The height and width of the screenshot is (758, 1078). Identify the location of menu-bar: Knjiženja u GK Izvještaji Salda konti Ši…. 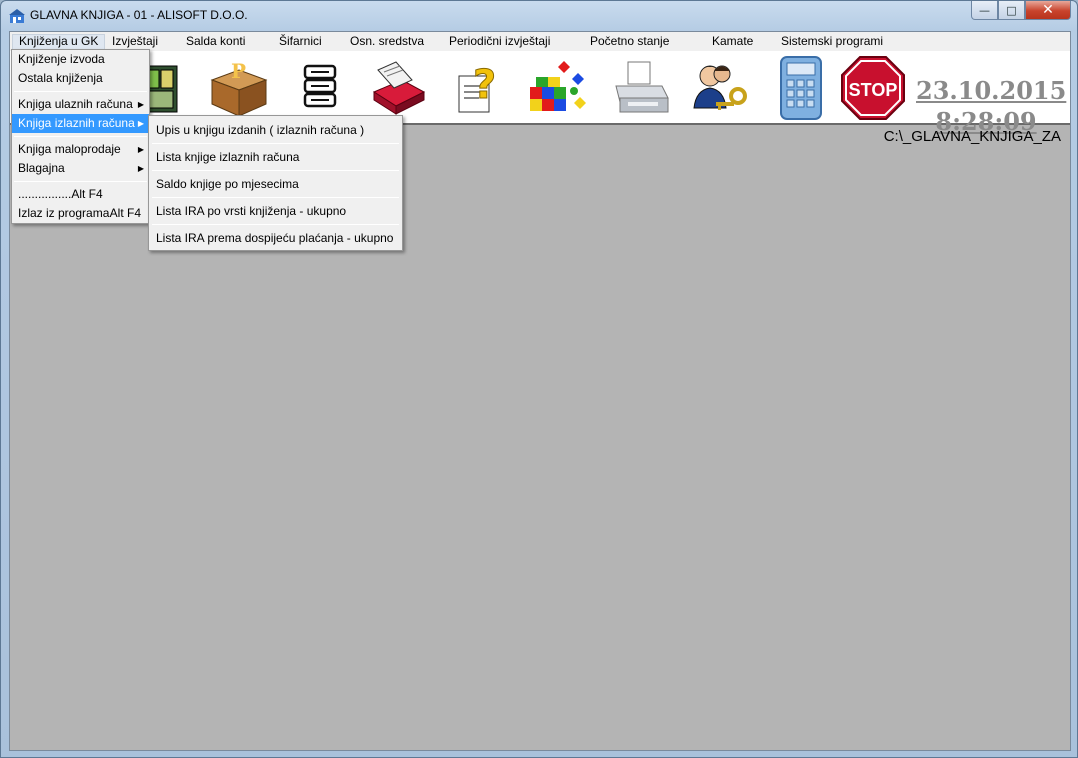
(540, 41).